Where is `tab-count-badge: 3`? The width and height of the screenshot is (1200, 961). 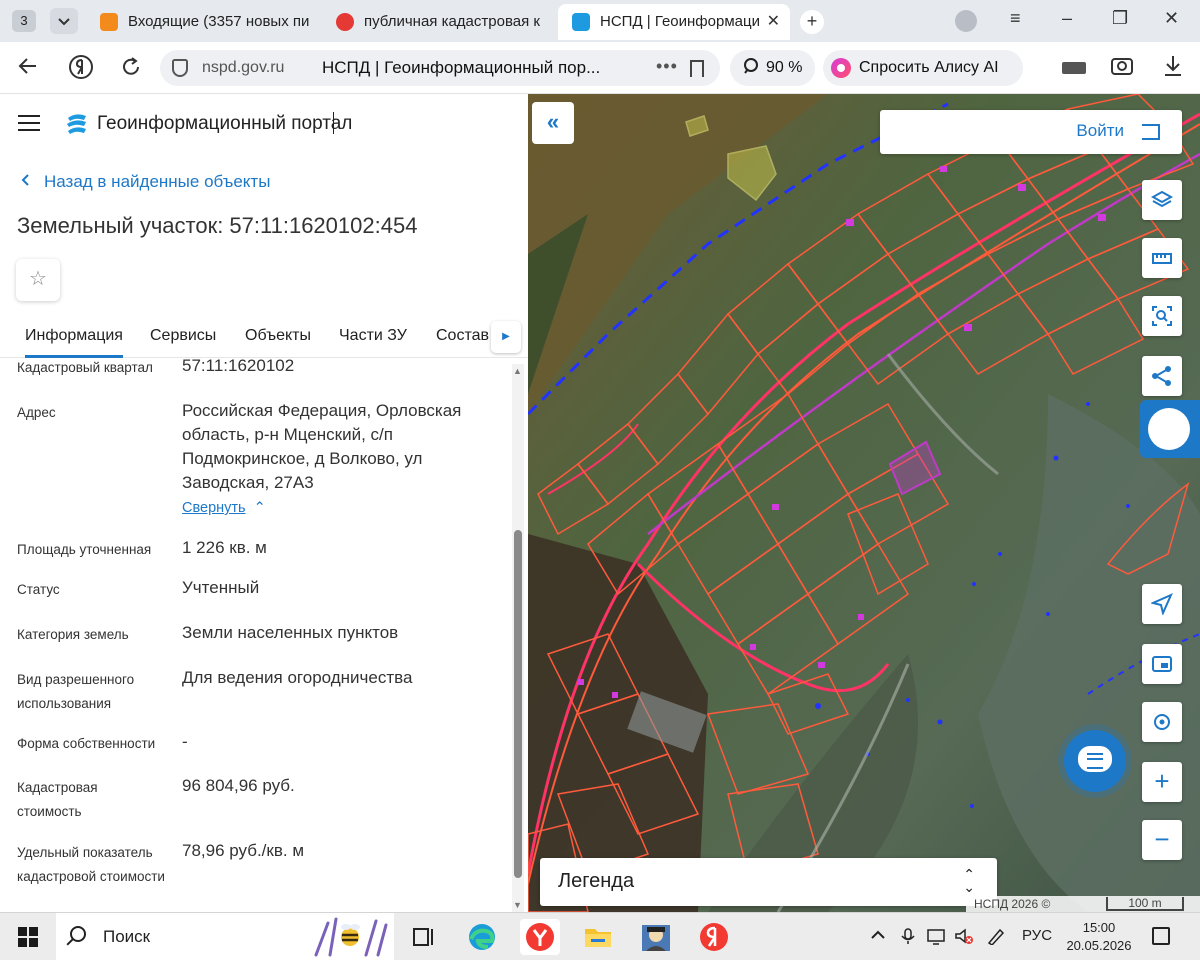 tab-count-badge: 3 is located at coordinates (24, 21).